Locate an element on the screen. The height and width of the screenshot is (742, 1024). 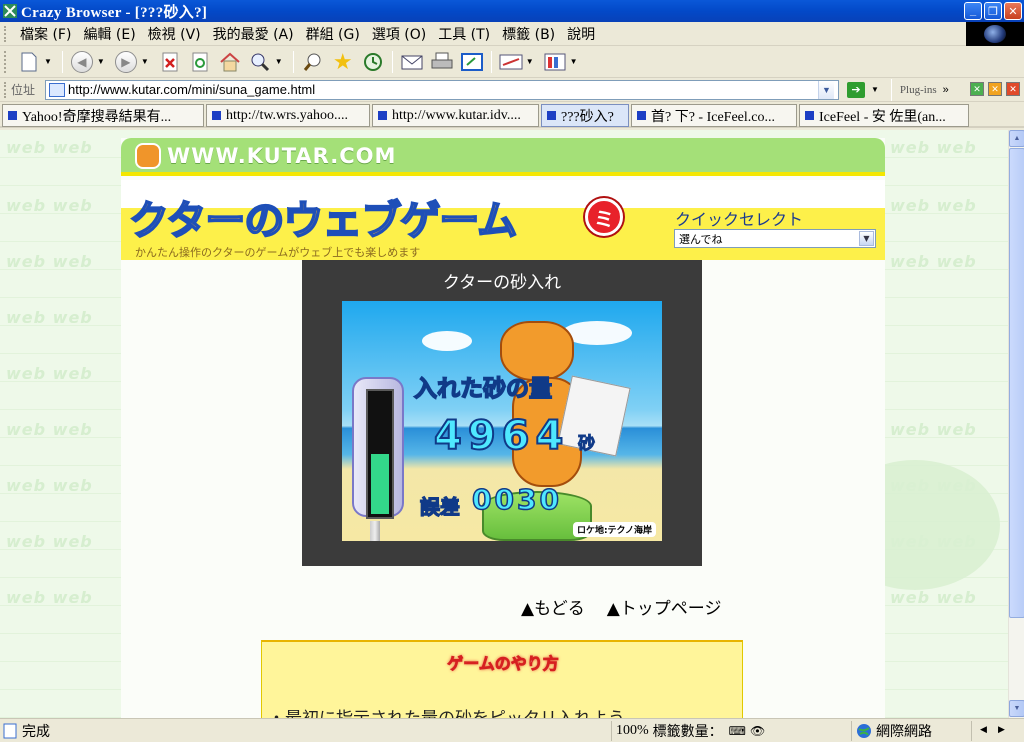
tab-close-icon: ✕ is located at coordinates (977, 89).